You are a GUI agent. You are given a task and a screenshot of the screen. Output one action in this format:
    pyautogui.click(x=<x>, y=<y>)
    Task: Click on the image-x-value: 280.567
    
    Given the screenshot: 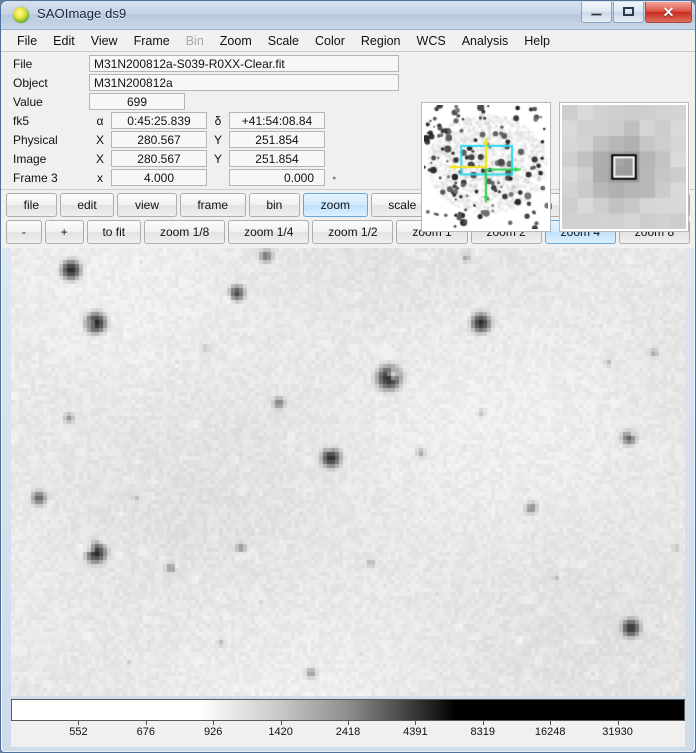 What is the action you would take?
    pyautogui.click(x=159, y=158)
    